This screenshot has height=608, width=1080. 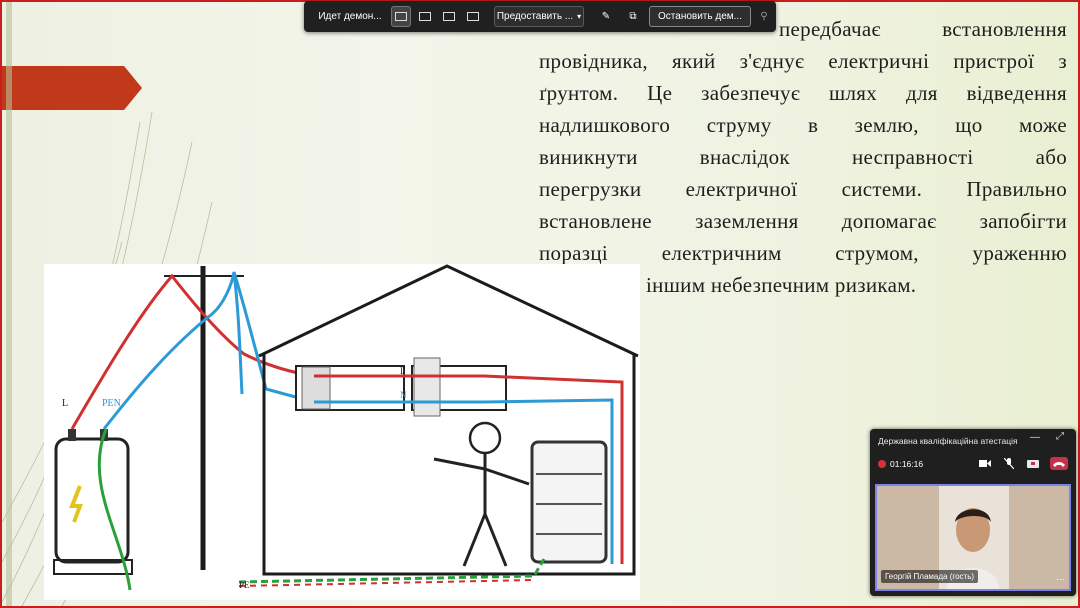 What do you see at coordinates (485, 438) in the screenshot?
I see `person-head` at bounding box center [485, 438].